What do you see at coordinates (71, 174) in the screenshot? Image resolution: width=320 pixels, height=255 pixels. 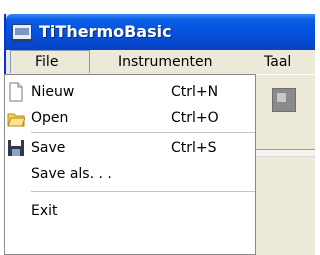 I see `menu-item-label: Save als. . .` at bounding box center [71, 174].